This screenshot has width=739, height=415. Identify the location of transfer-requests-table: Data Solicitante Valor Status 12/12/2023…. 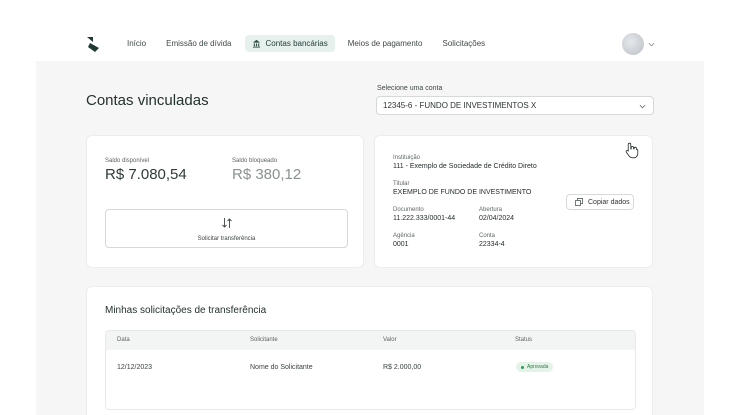
(370, 370).